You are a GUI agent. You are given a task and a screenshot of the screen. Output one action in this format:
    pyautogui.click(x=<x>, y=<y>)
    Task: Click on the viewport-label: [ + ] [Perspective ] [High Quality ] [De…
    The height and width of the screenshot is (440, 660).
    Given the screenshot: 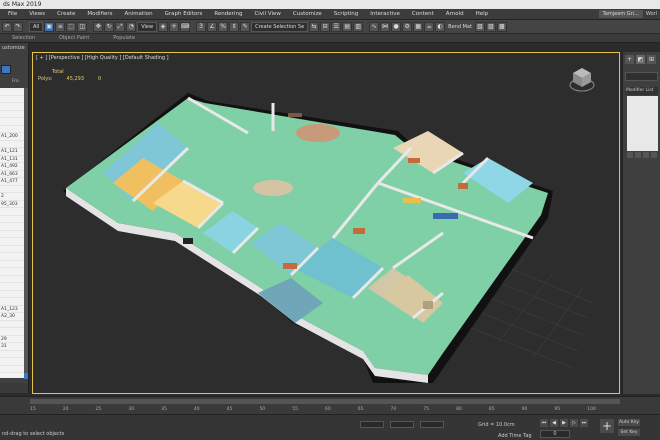 What is the action you would take?
    pyautogui.click(x=102, y=58)
    